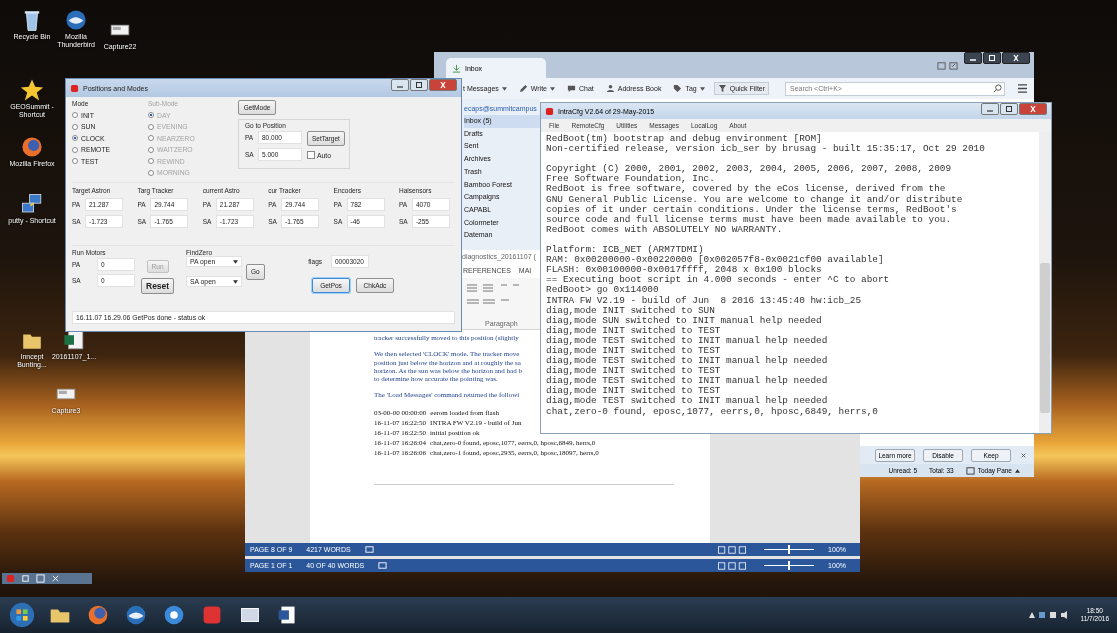  What do you see at coordinates (665, 229) in the screenshot?
I see `console-line: RedBoot comes with ABSOLUTELY NO WARRANTY.` at bounding box center [665, 229].